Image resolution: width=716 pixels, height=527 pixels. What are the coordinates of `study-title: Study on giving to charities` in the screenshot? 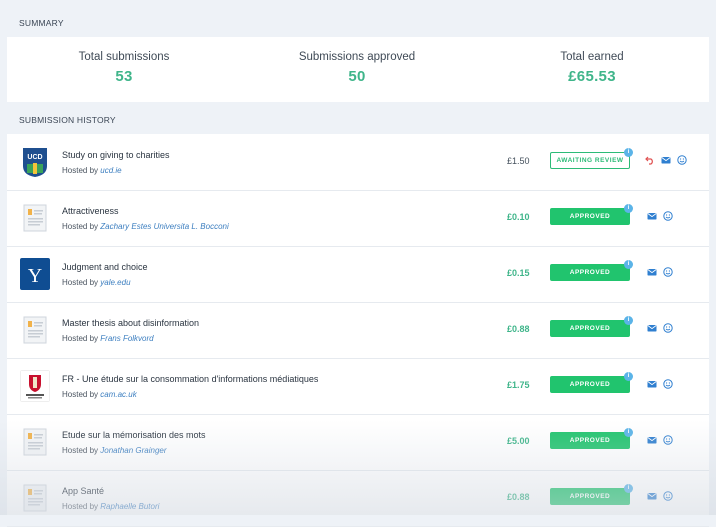 It's located at (116, 155).